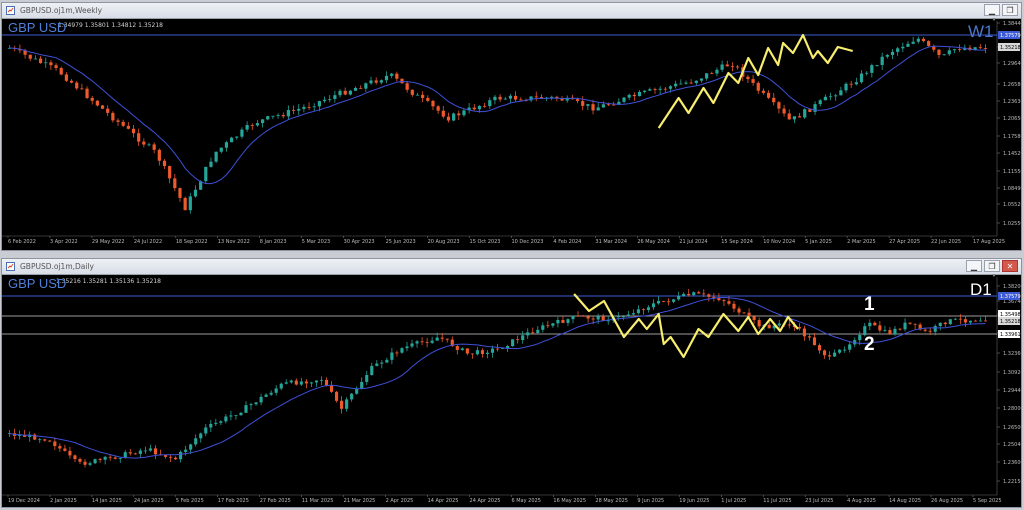  I want to click on date-tick-label: 6 May 2025, so click(525, 501).